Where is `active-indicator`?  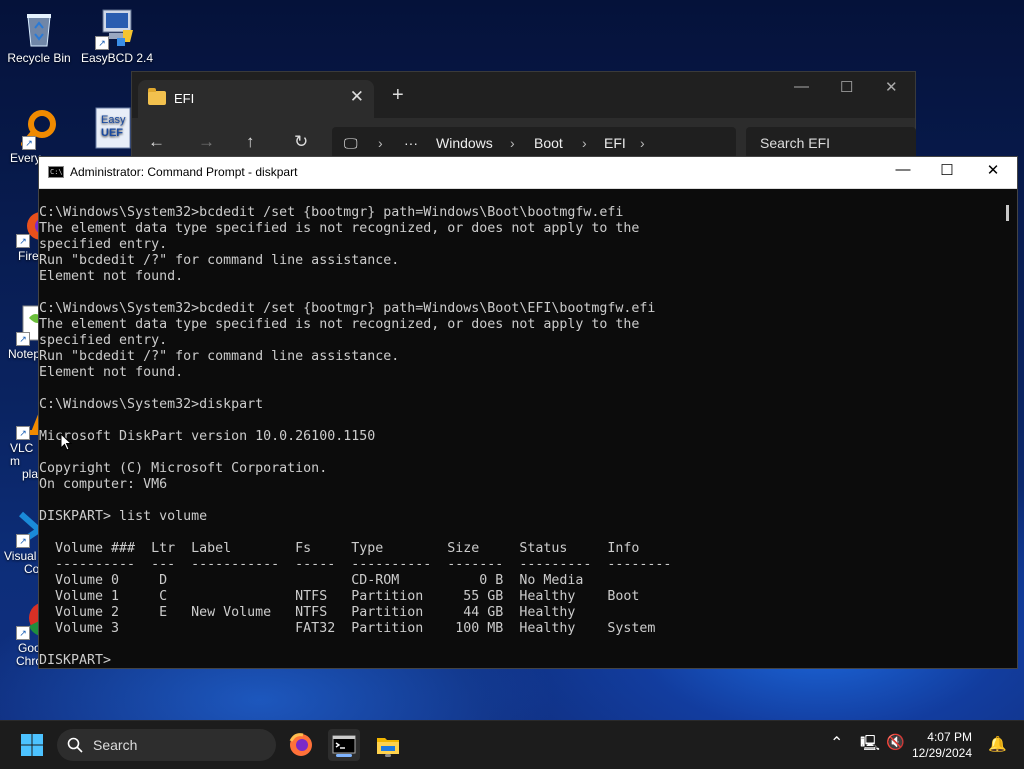
active-indicator is located at coordinates (344, 755).